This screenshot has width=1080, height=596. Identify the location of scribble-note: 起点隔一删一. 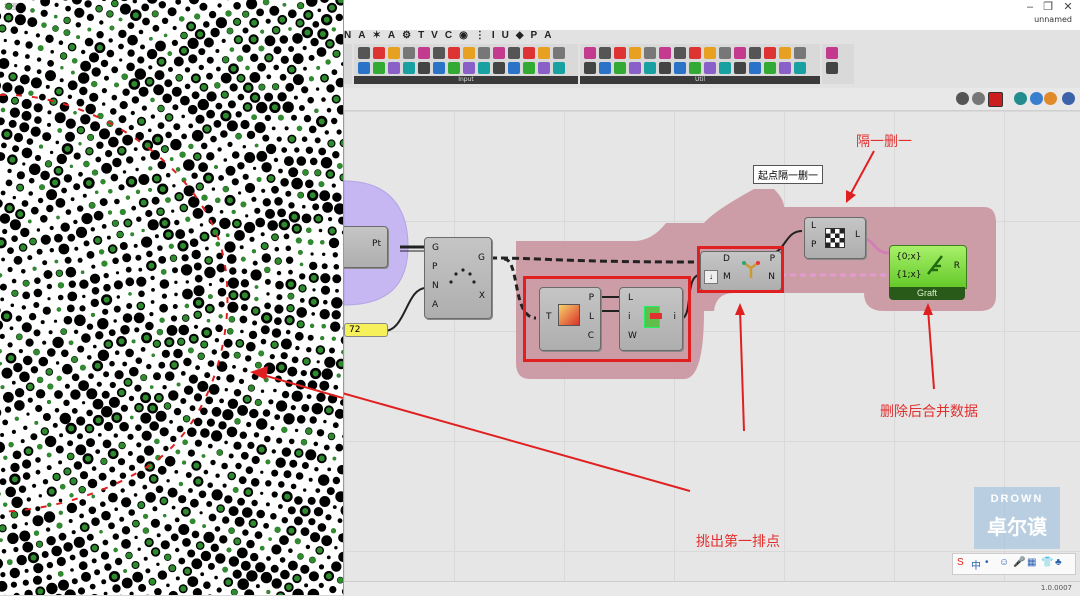
(788, 174).